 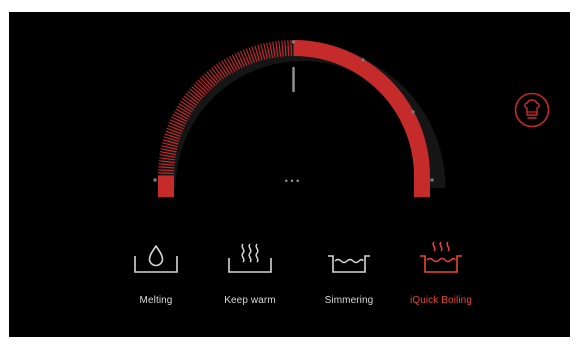 I want to click on mode-label-keep-warm: Keep warm, so click(x=250, y=300).